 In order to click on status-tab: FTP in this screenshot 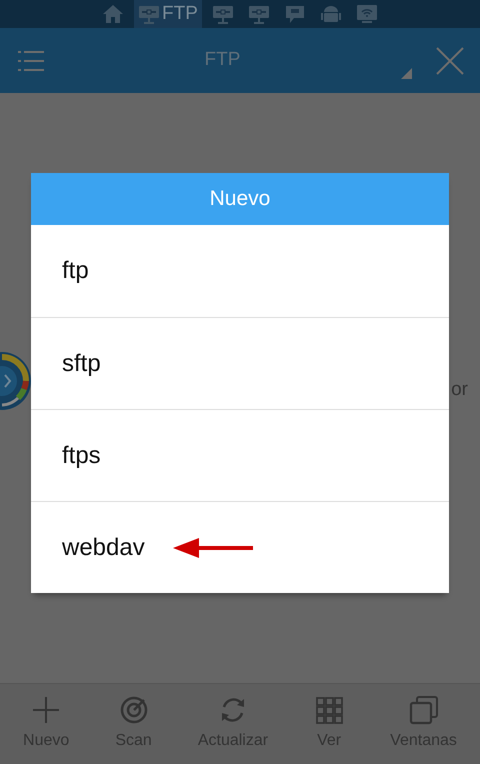, I will do `click(168, 14)`.